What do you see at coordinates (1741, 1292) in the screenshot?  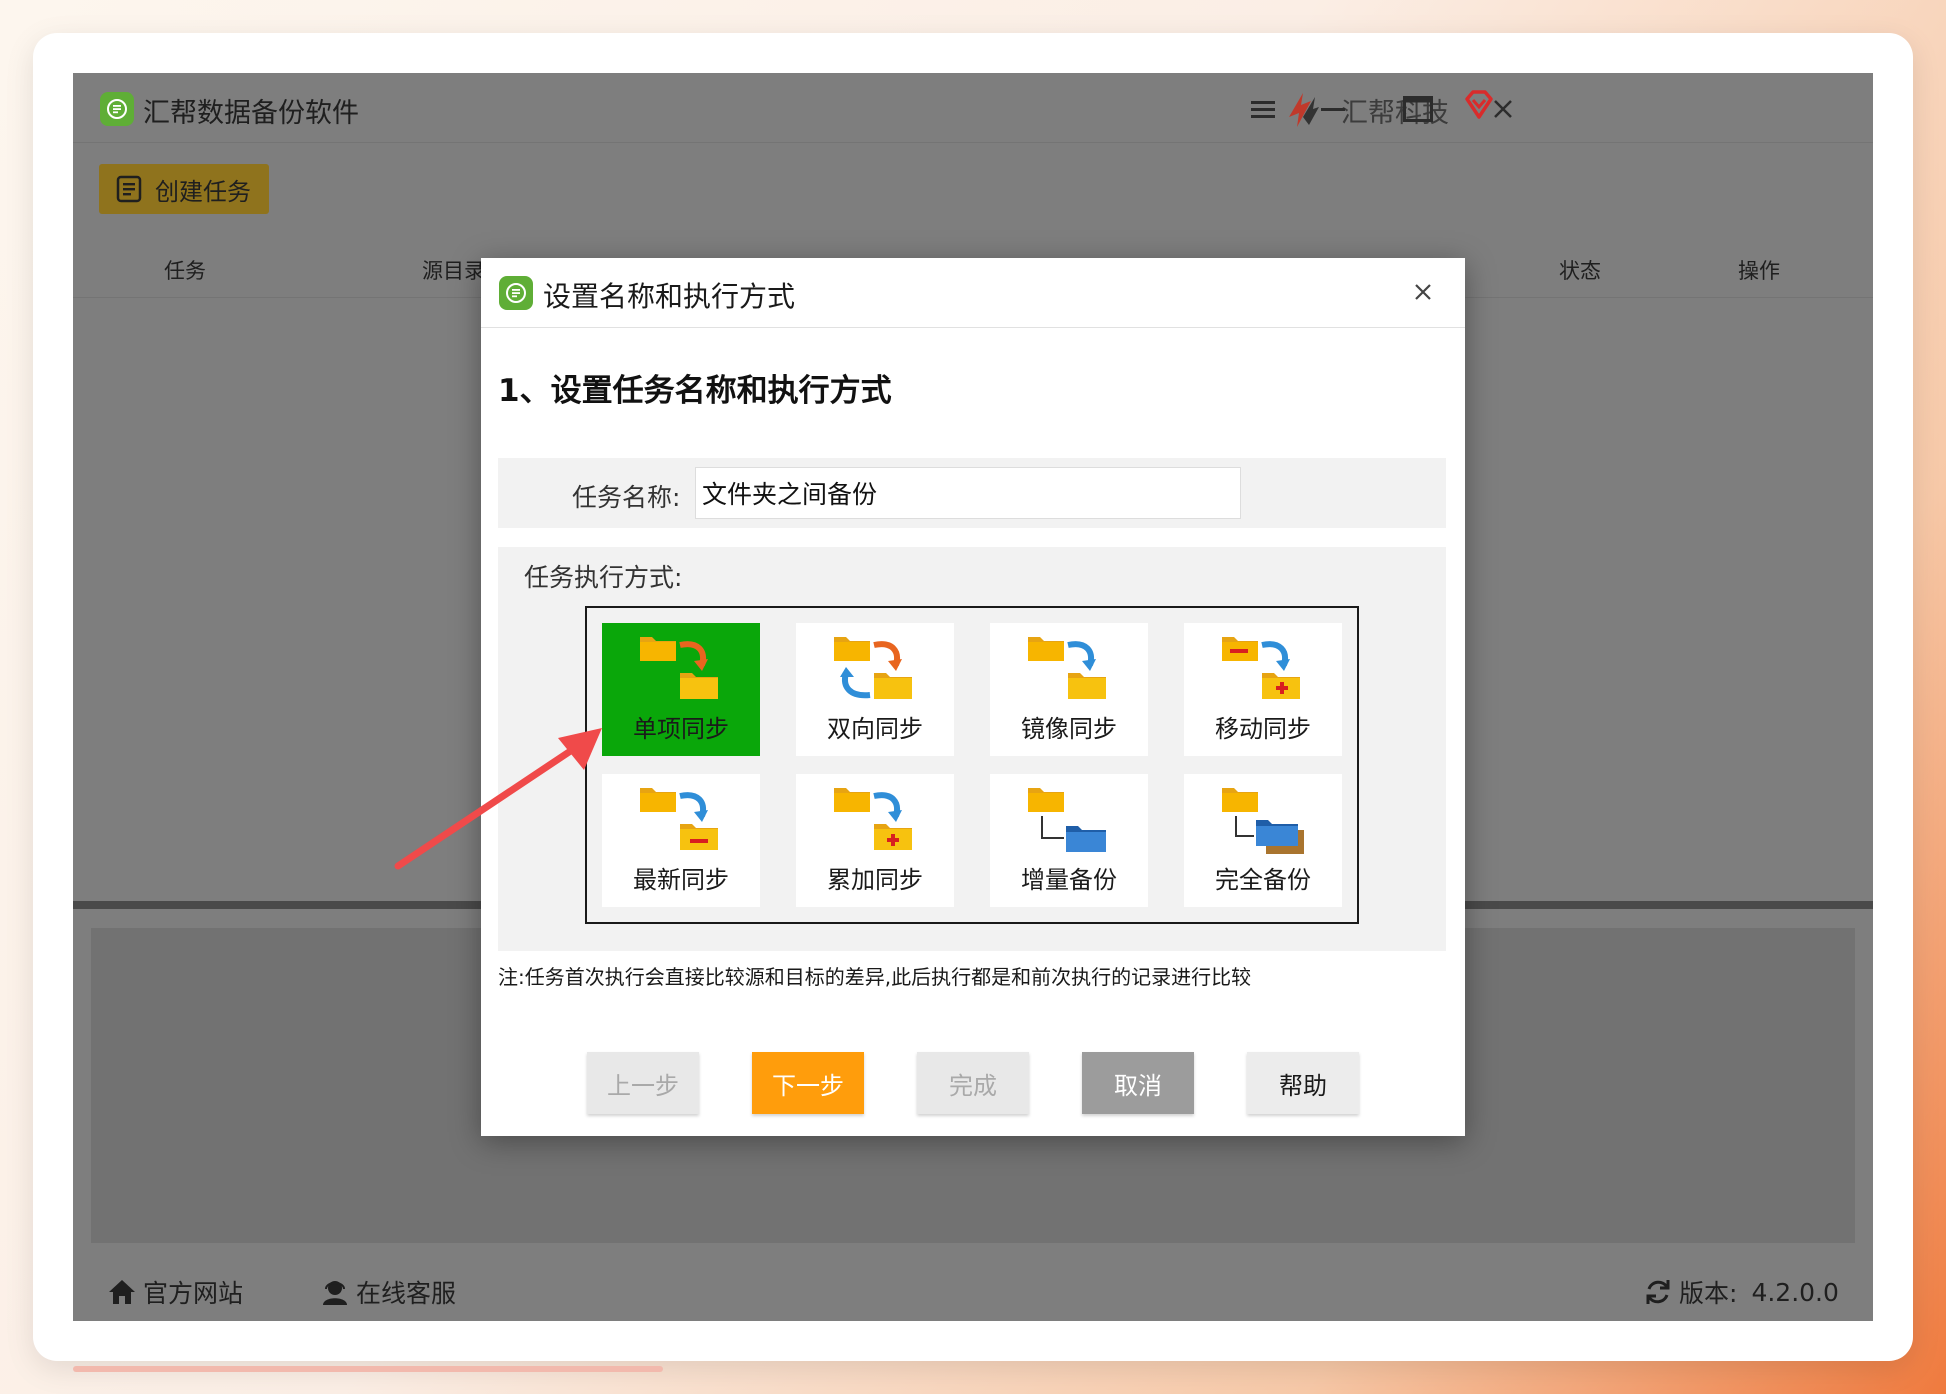 I see `version-info: 版本: 4.2.0.0` at bounding box center [1741, 1292].